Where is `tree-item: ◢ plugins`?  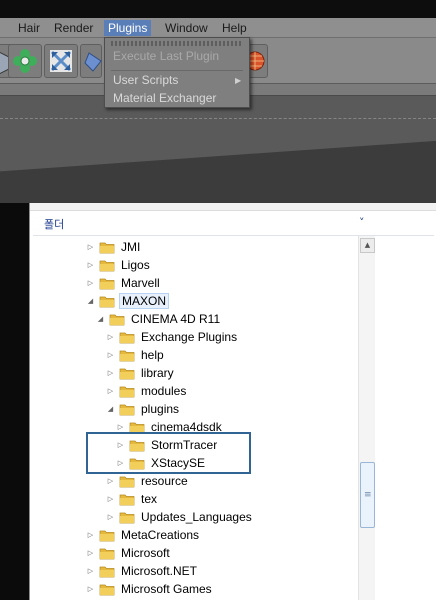
tree-item: ◢ plugins is located at coordinates (143, 409).